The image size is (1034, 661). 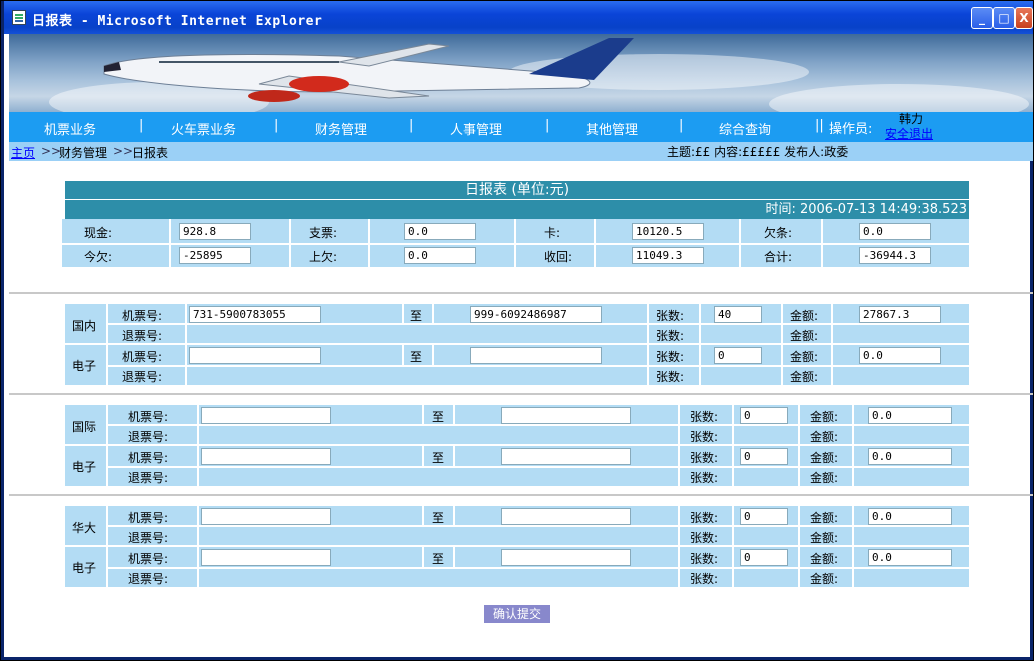 What do you see at coordinates (150, 153) in the screenshot?
I see `breadcrumb-daily-report: 日报表` at bounding box center [150, 153].